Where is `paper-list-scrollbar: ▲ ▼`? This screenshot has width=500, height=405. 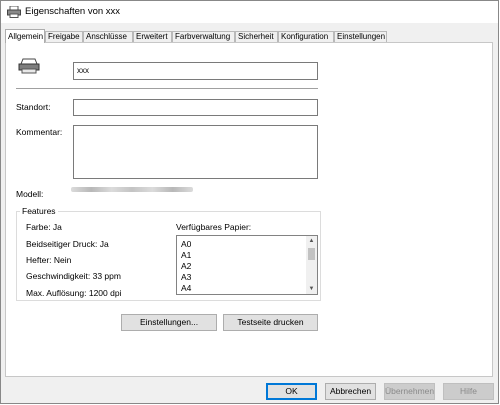
paper-list-scrollbar: ▲ ▼ is located at coordinates (311, 265).